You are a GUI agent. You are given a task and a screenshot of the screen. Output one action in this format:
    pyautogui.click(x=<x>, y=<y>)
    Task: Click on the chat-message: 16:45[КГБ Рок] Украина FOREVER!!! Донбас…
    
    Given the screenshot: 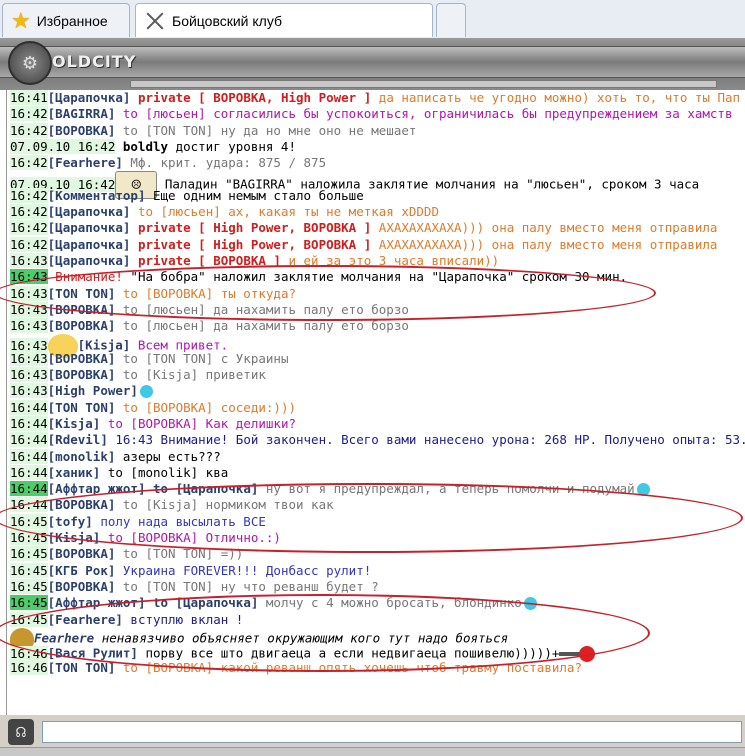 What is the action you would take?
    pyautogui.click(x=376, y=570)
    